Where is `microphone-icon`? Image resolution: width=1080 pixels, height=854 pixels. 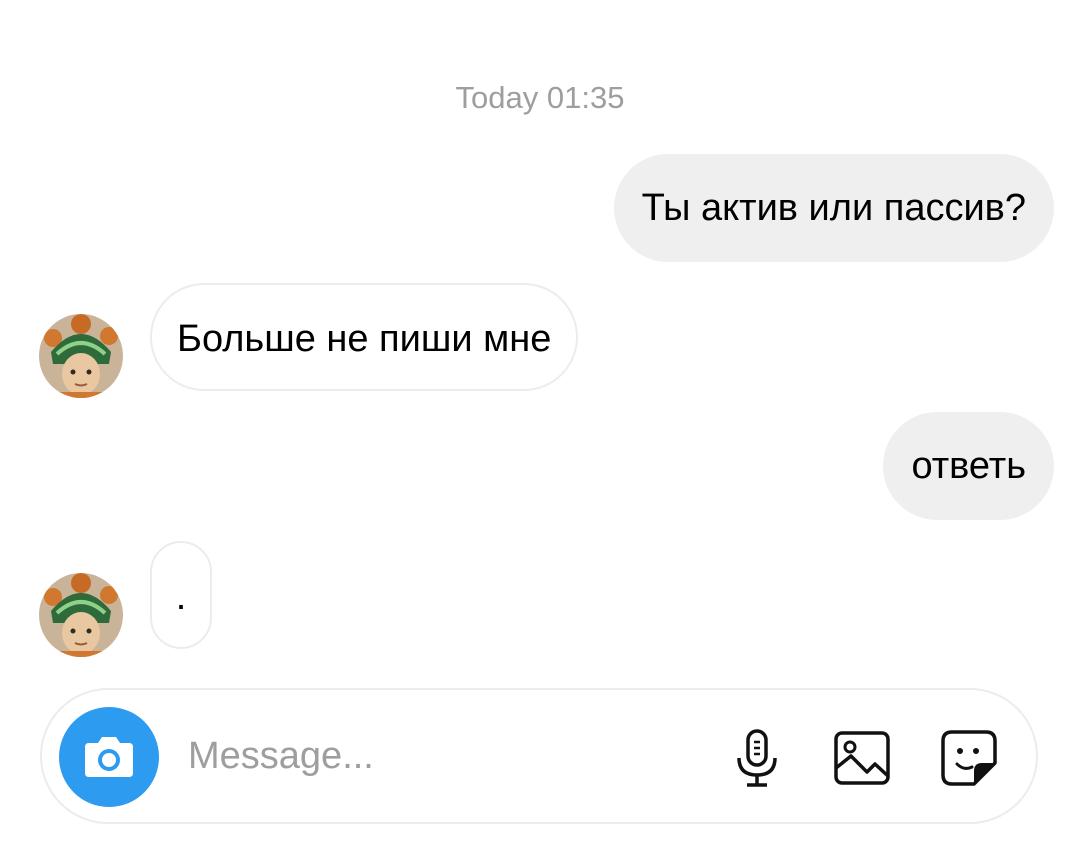
microphone-icon is located at coordinates (757, 758).